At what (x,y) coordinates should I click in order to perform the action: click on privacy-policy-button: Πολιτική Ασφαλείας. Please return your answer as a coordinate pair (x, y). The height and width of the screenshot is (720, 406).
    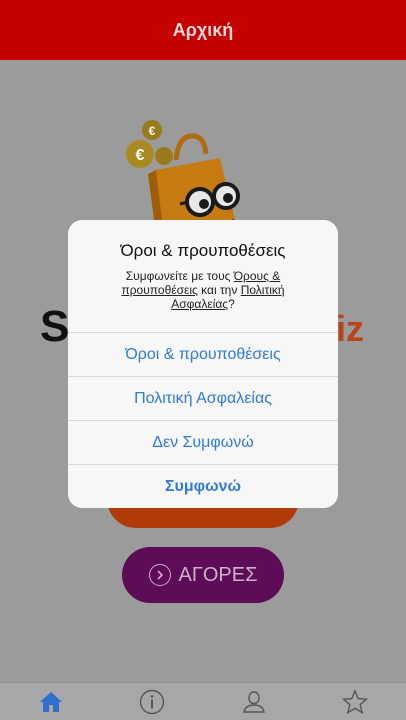
    Looking at the image, I should click on (203, 399).